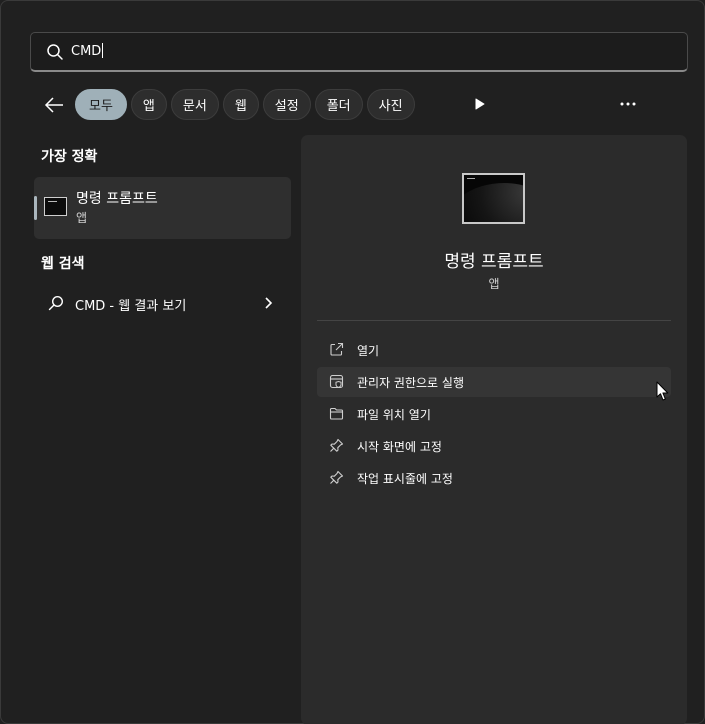 The image size is (705, 724). Describe the element at coordinates (405, 479) in the screenshot. I see `action-pin-to-taskbar-label: 작업 표시줄에 고정` at that location.